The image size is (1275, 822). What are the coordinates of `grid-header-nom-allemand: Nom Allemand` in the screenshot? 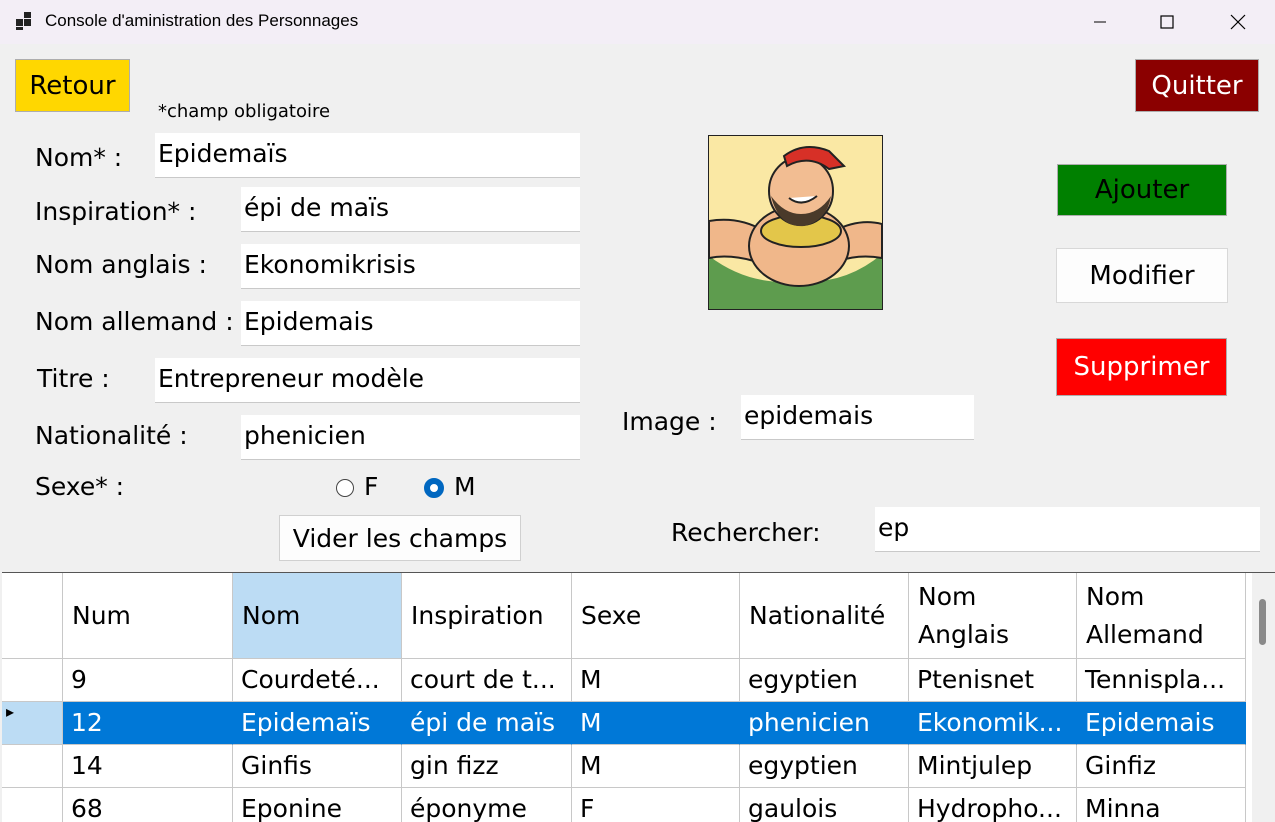 It's located at (1161, 616).